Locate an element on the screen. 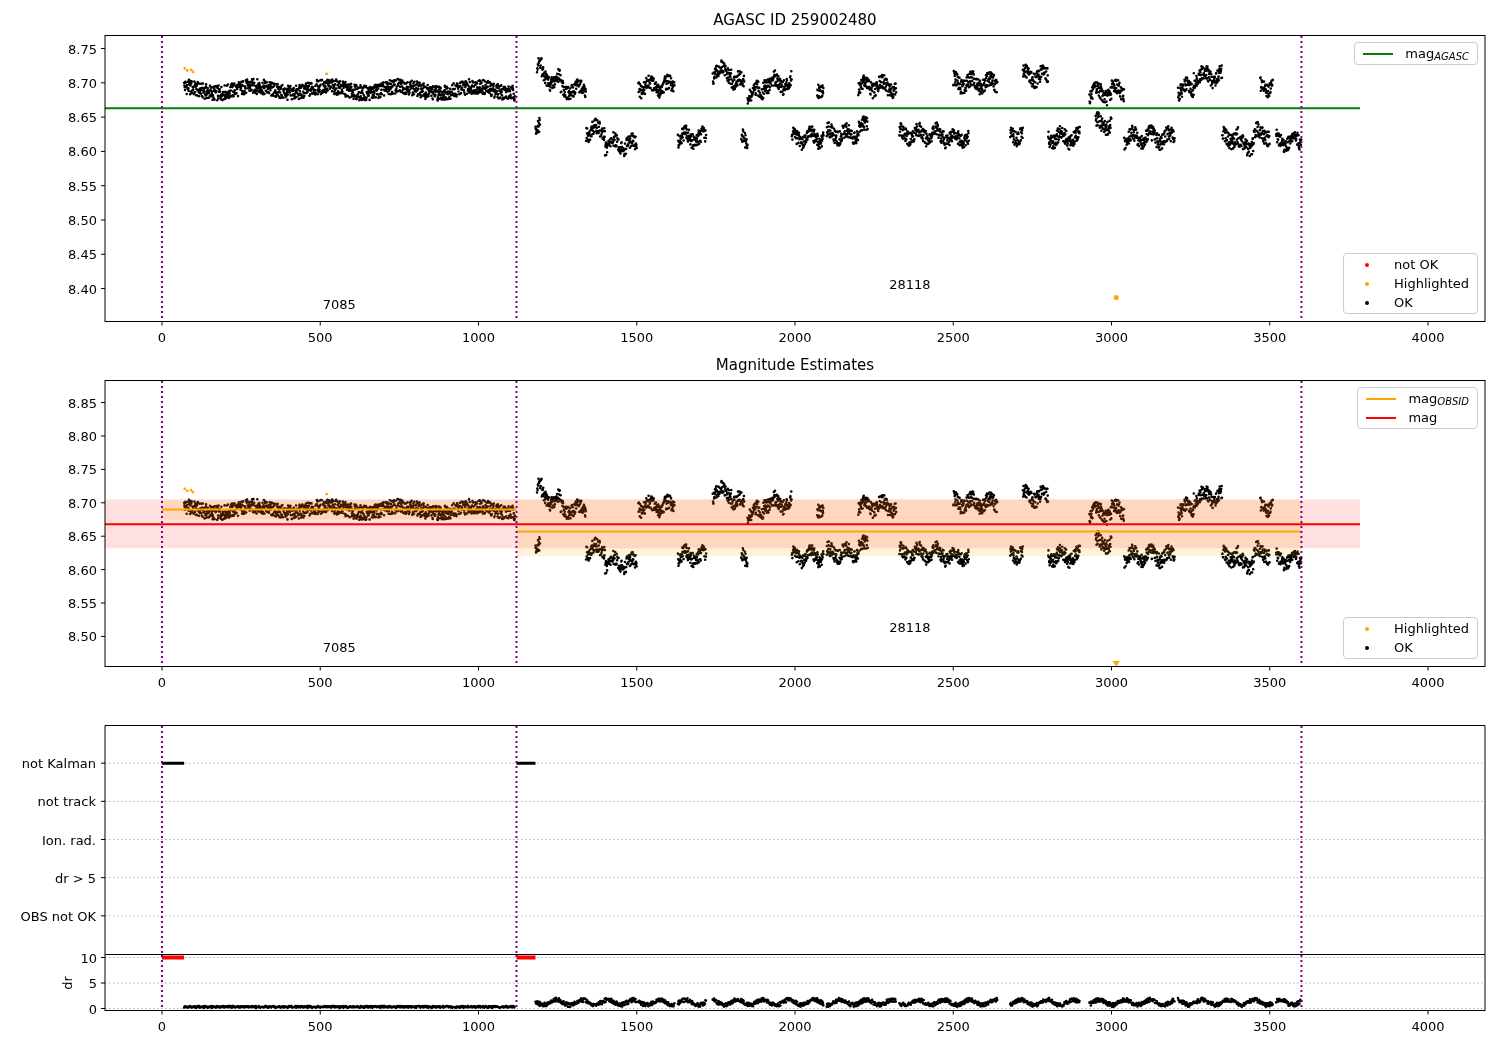 Image resolution: width=1500 pixels, height=1050 pixels. flag-label: OBS not OK is located at coordinates (58, 916).